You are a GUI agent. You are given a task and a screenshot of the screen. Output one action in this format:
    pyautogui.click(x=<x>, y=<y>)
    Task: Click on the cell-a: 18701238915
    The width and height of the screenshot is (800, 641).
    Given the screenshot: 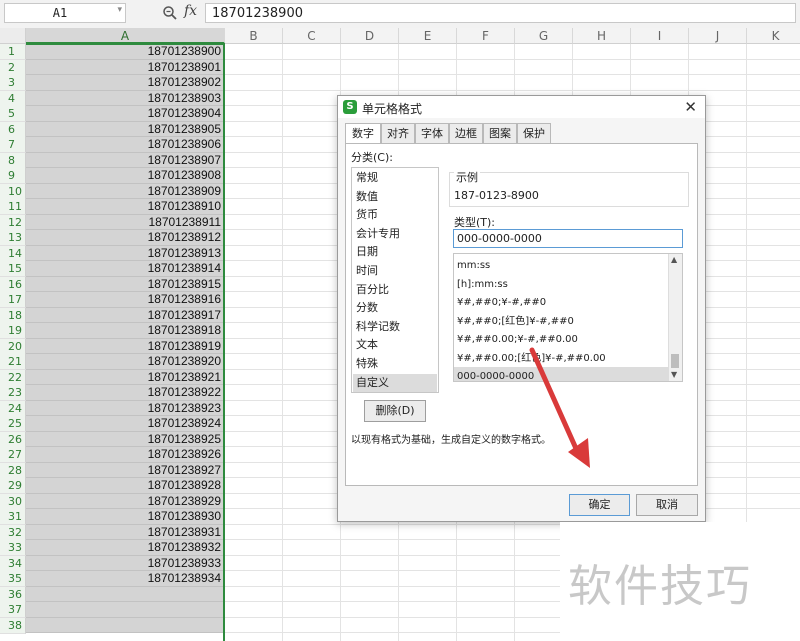 What is the action you would take?
    pyautogui.click(x=124, y=284)
    